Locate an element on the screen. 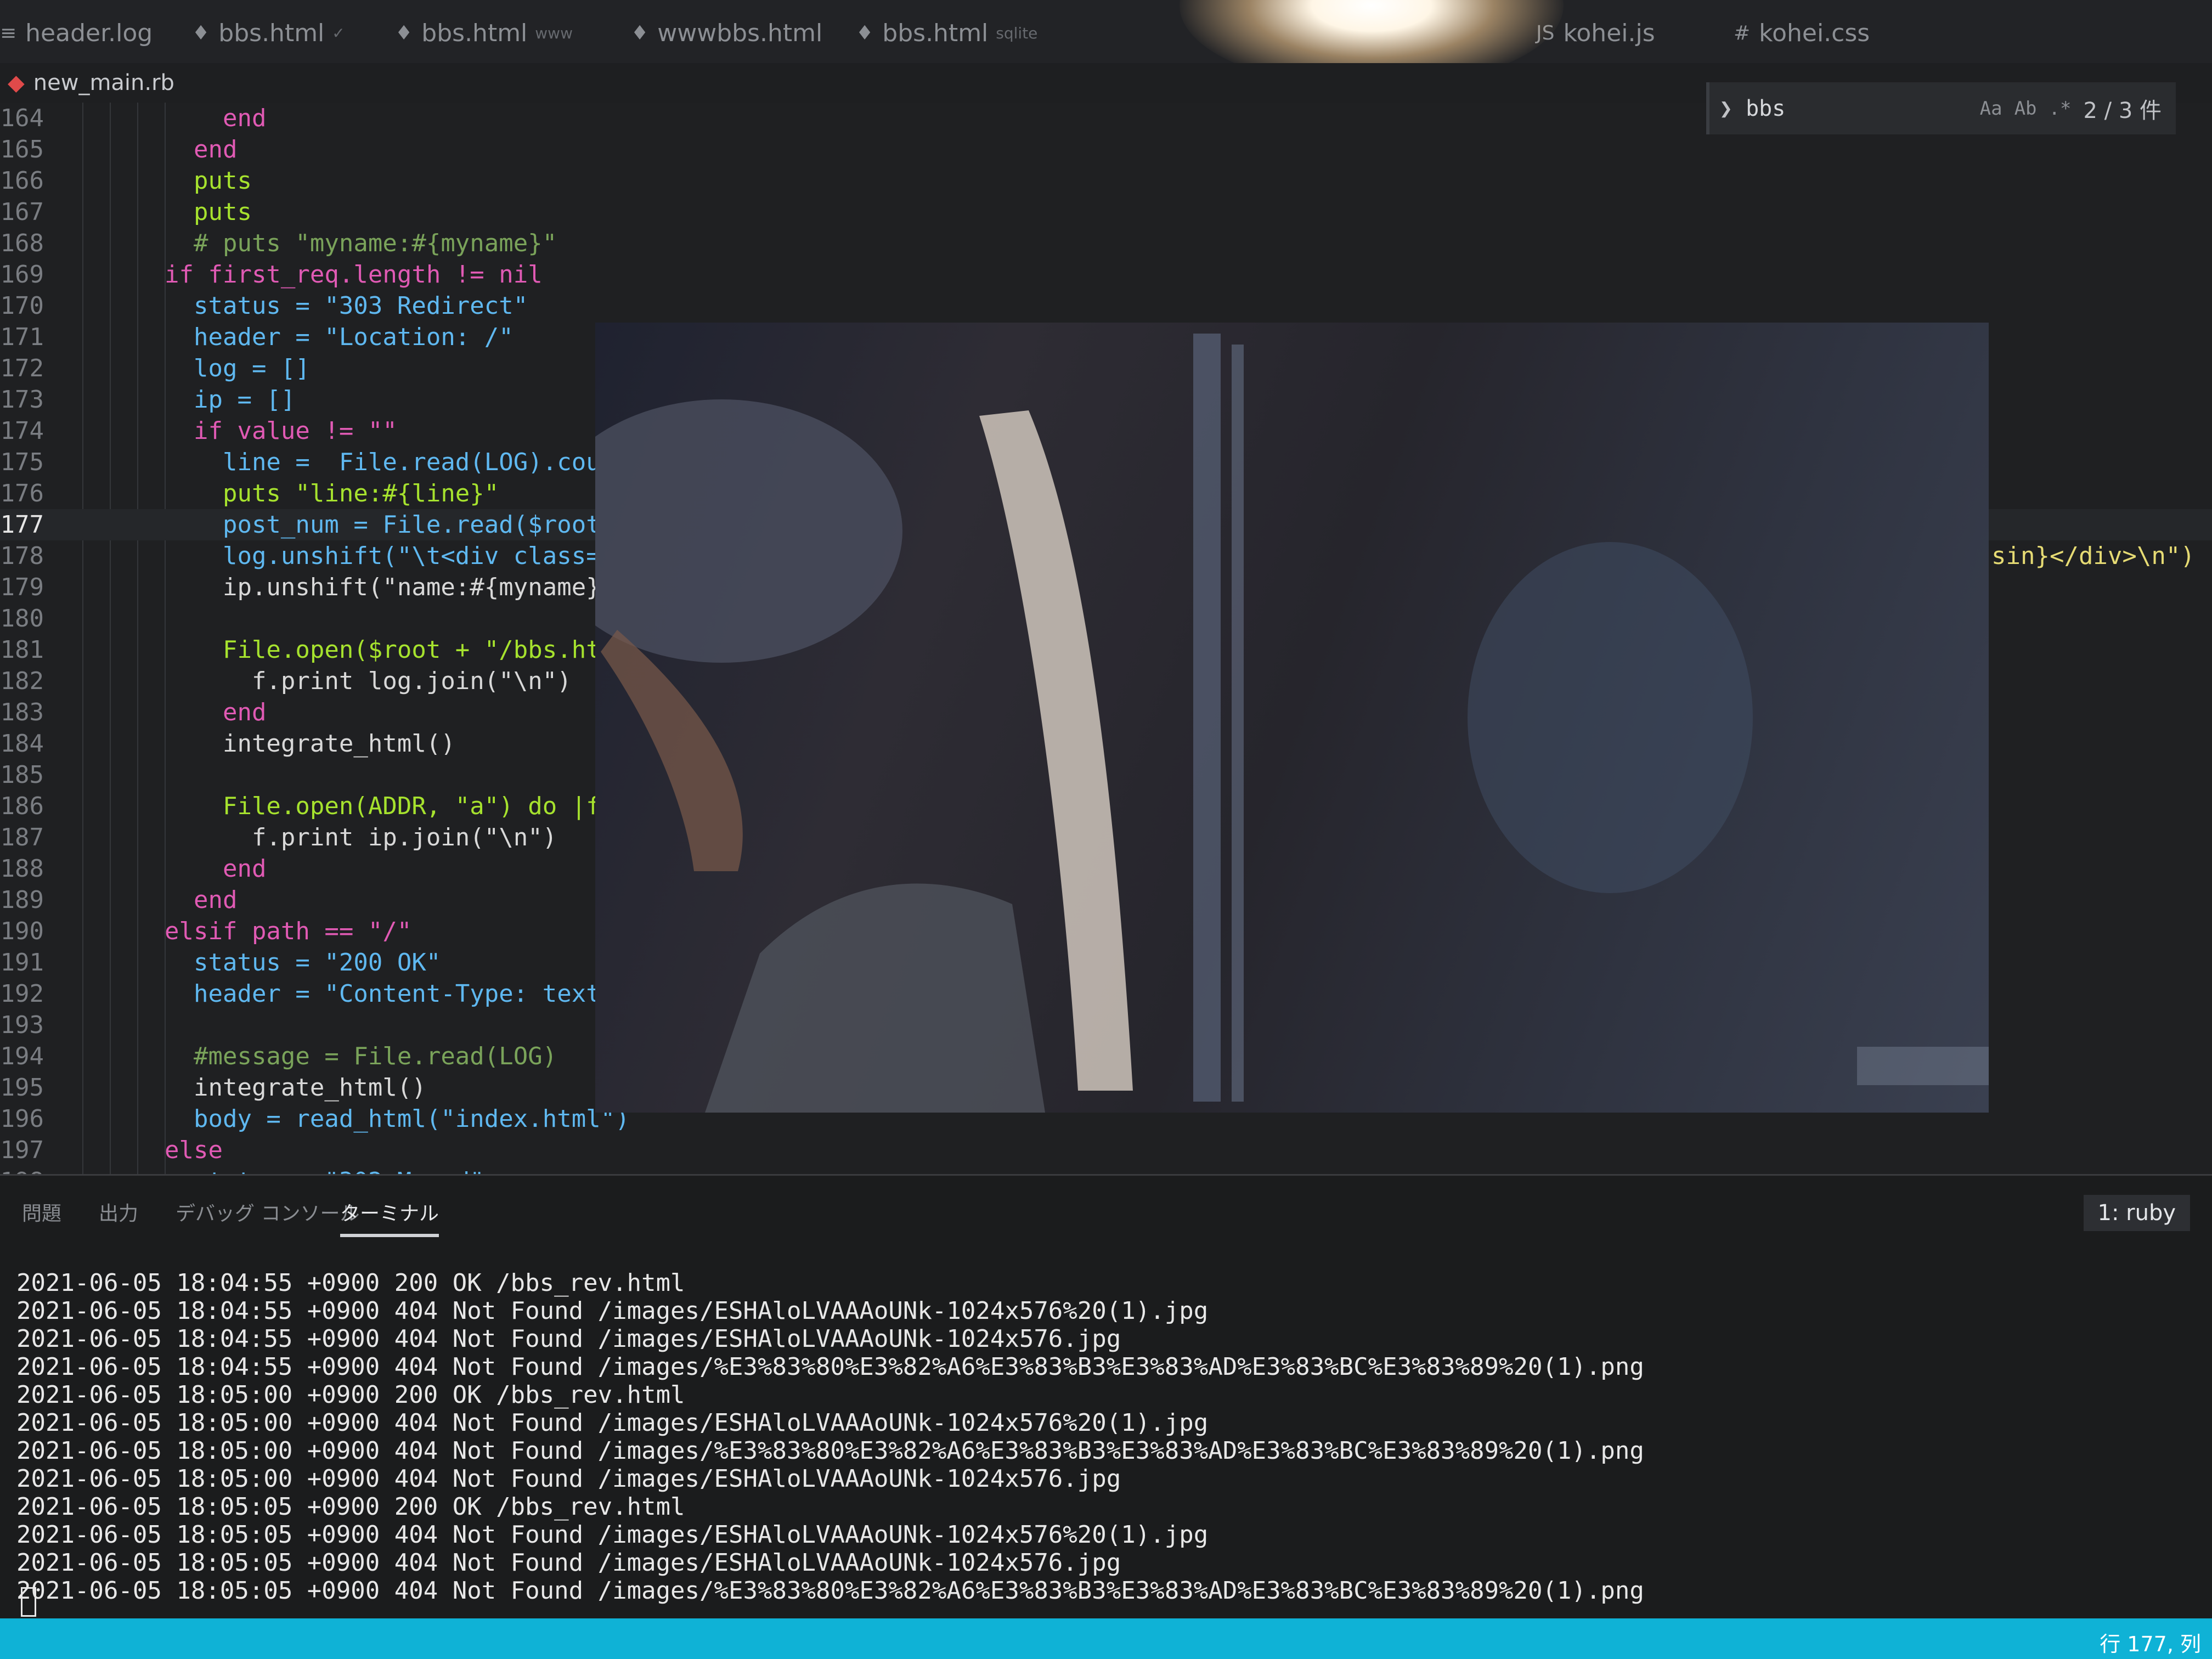 The width and height of the screenshot is (2212, 1659). line-number: 189 is located at coordinates (22, 900).